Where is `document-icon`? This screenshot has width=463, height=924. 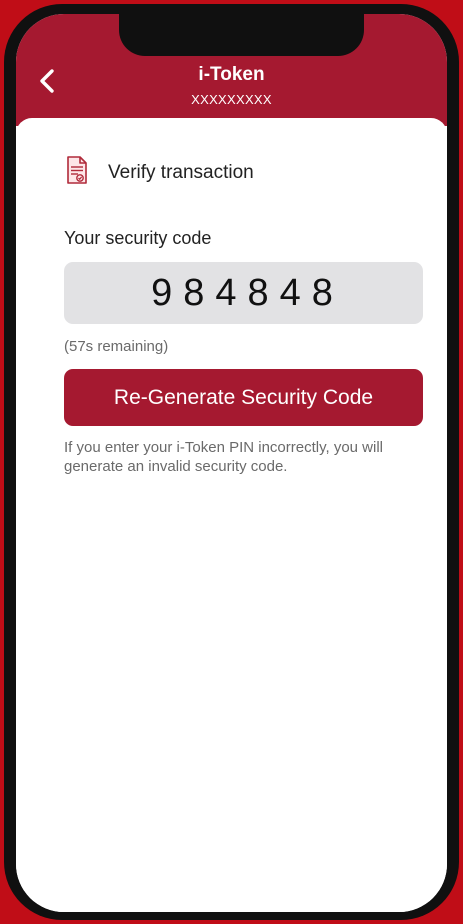
document-icon is located at coordinates (77, 172).